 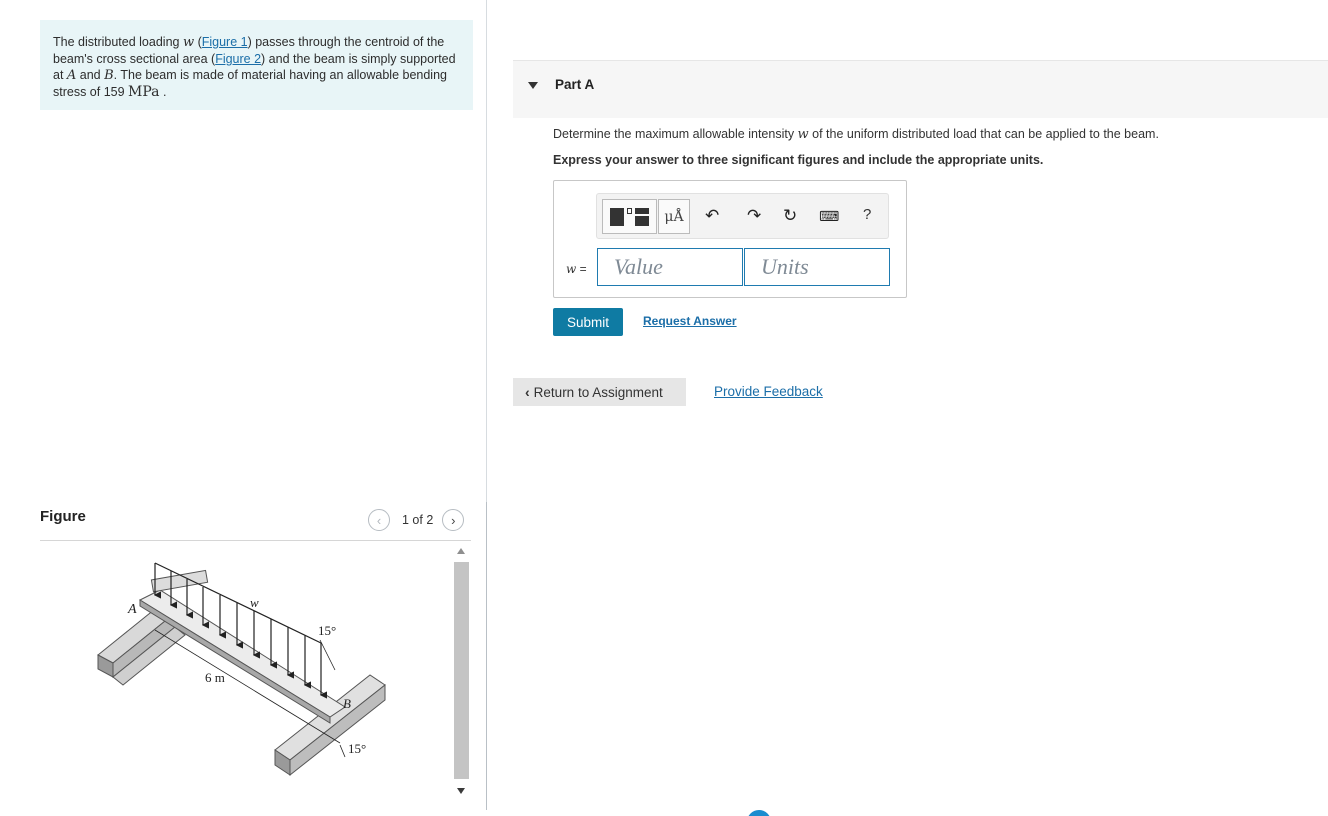 What do you see at coordinates (198, 42) in the screenshot?
I see `problem-text: (` at bounding box center [198, 42].